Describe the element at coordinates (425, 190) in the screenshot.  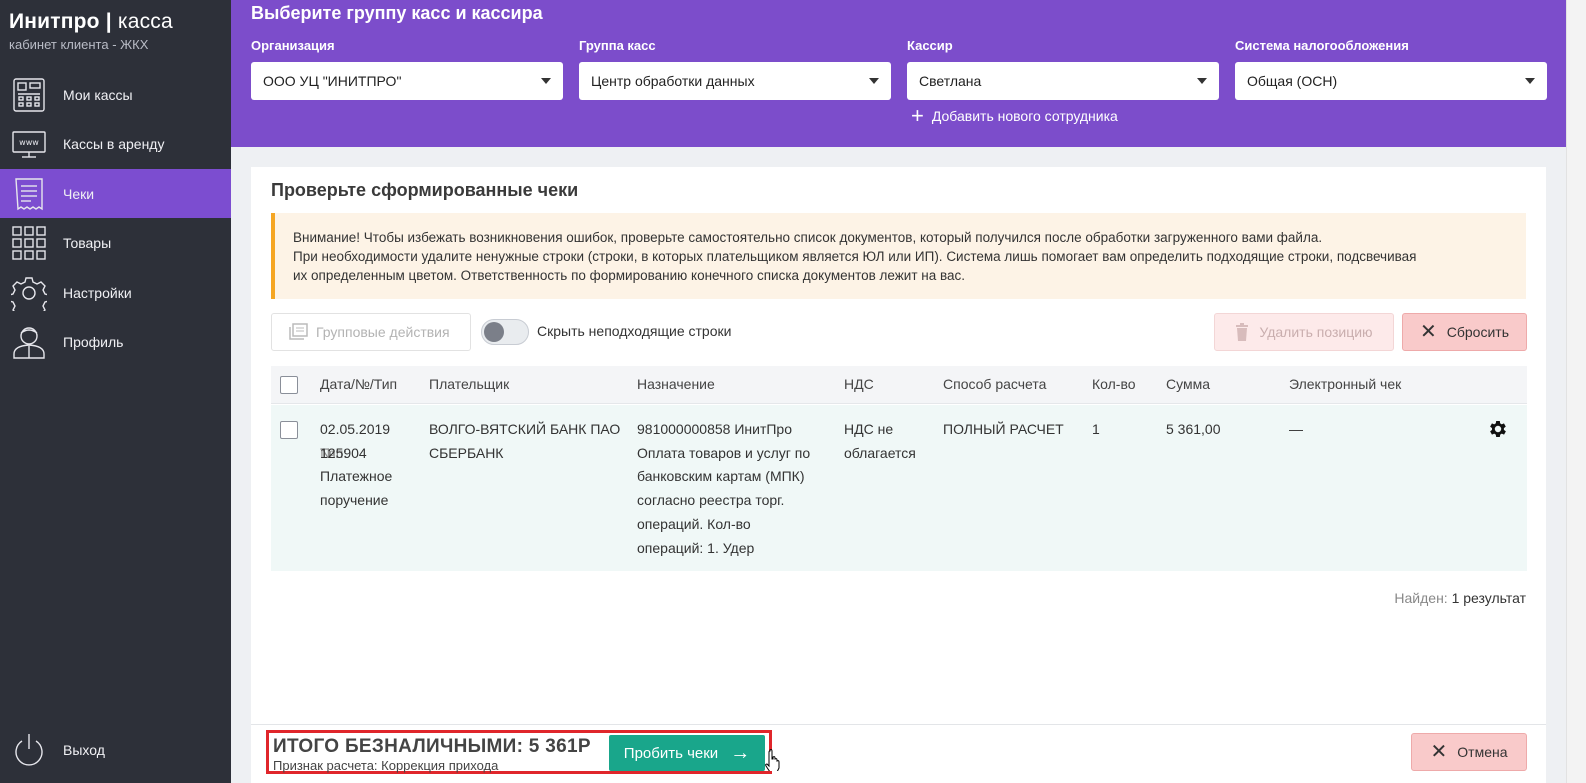
I see `section-title: Проверьте сформированные чеки` at that location.